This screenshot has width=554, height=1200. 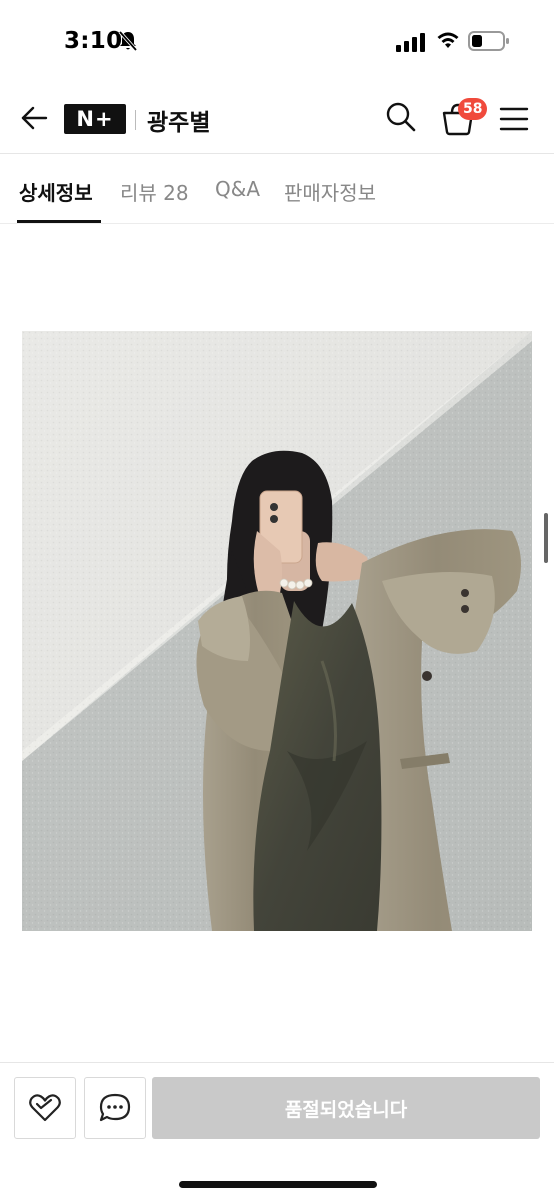 I want to click on search-icon, so click(x=401, y=117).